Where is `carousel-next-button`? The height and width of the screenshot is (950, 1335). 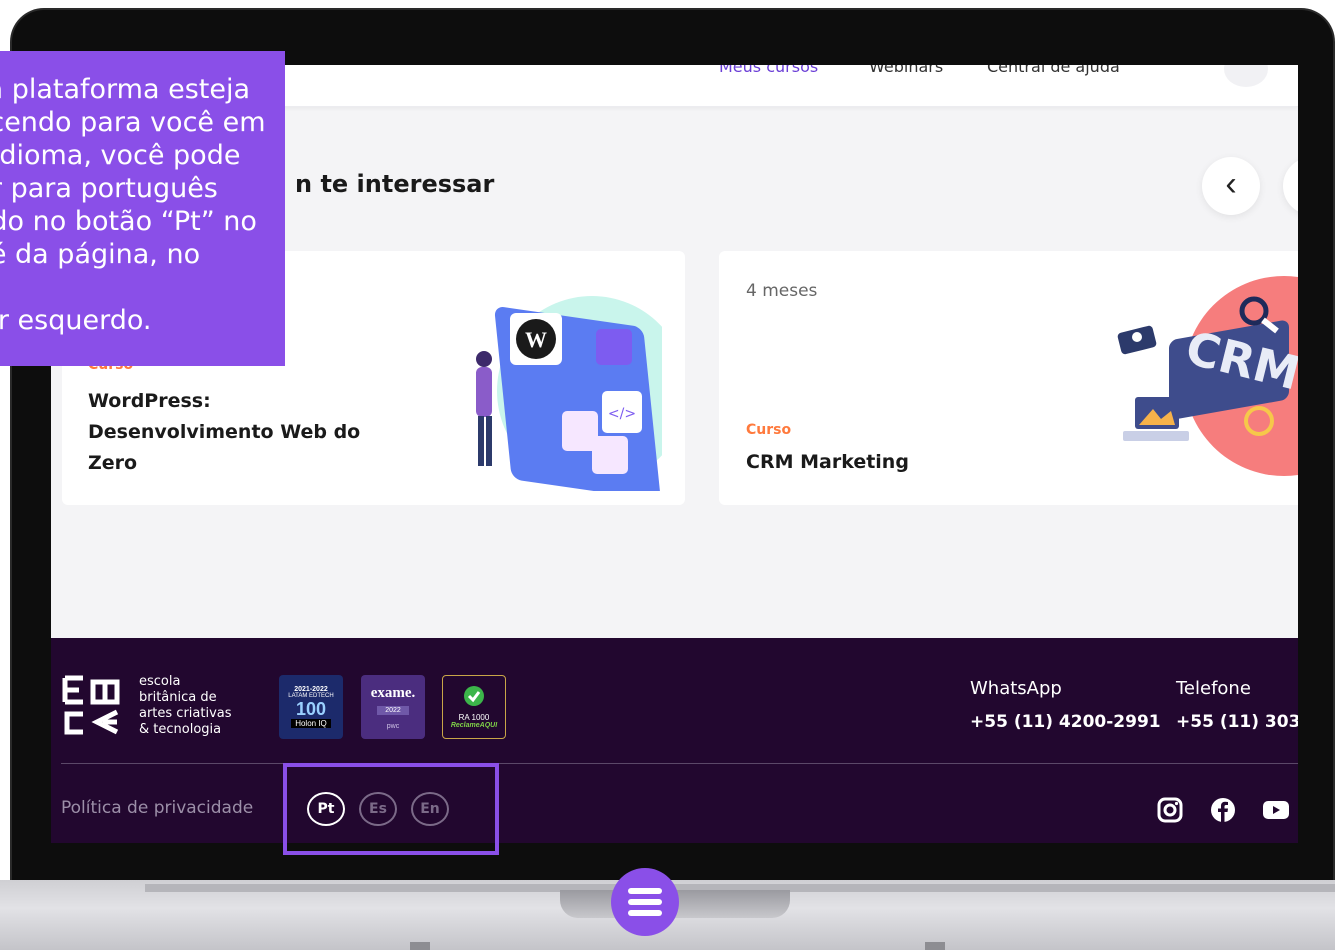
carousel-next-button is located at coordinates (1290, 186).